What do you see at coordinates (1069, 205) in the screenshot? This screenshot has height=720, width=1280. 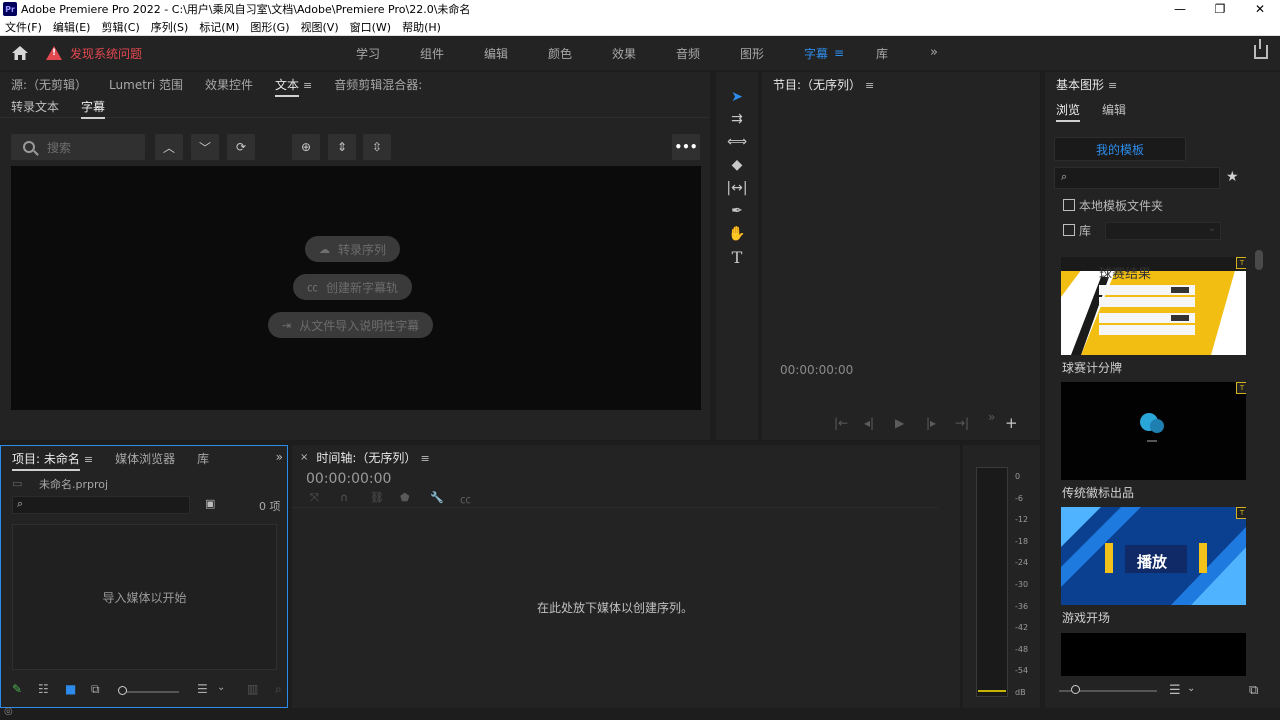 I see `local-folder-checkbox` at bounding box center [1069, 205].